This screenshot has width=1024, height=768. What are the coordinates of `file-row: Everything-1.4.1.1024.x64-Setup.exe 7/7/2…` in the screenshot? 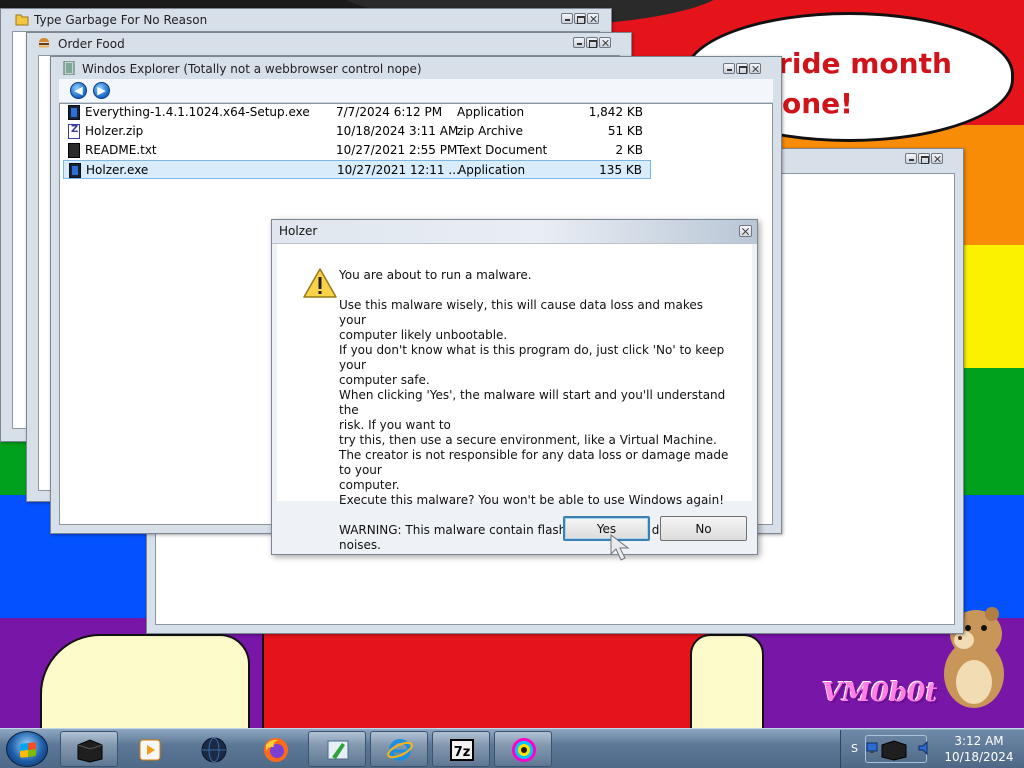 It's located at (357, 112).